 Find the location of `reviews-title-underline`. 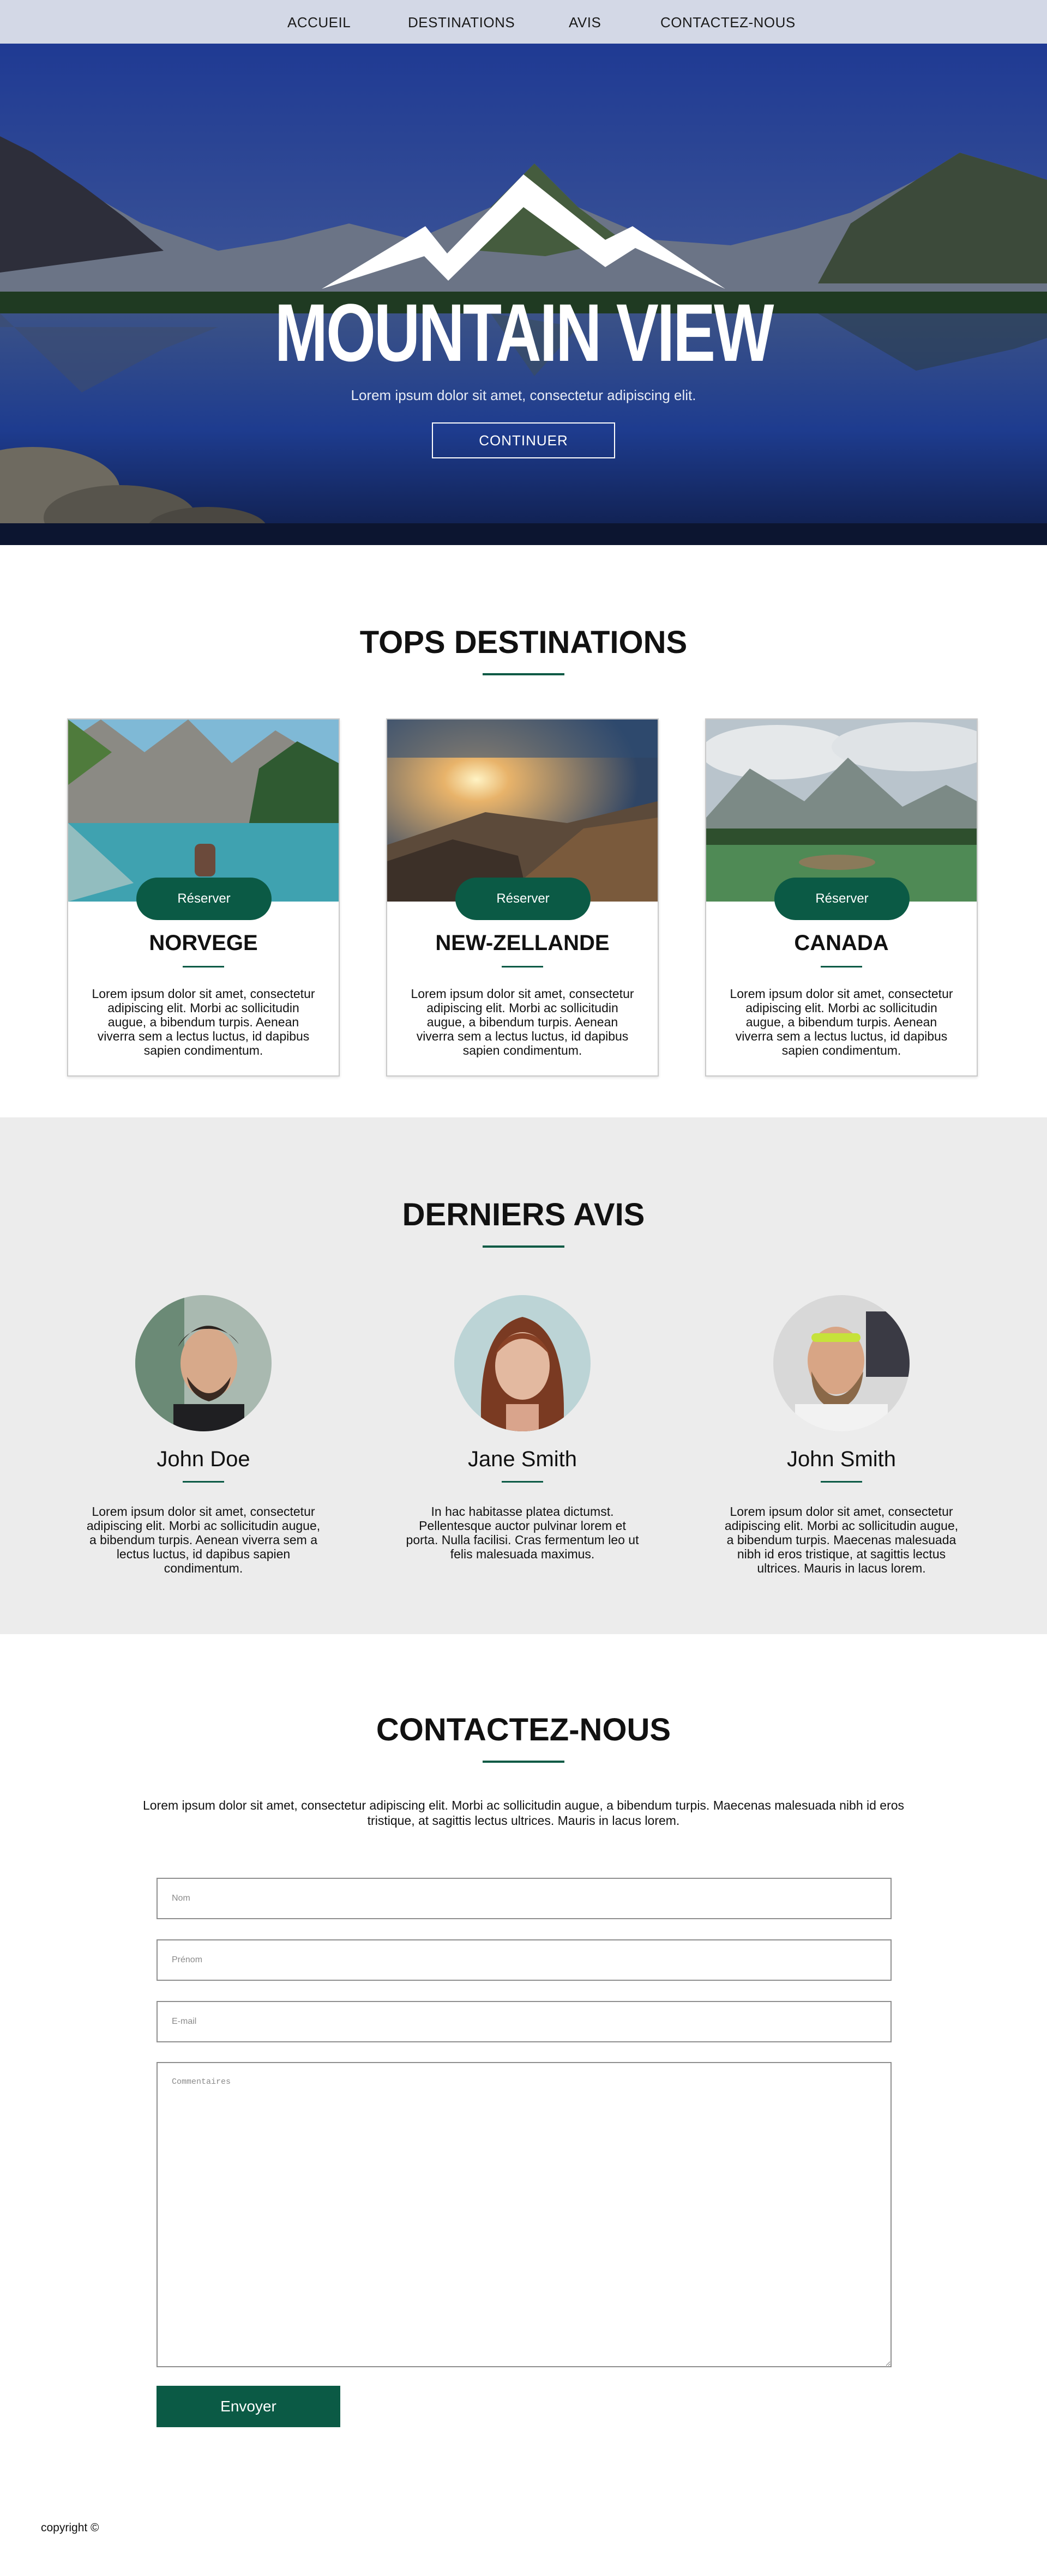

reviews-title-underline is located at coordinates (523, 1246).